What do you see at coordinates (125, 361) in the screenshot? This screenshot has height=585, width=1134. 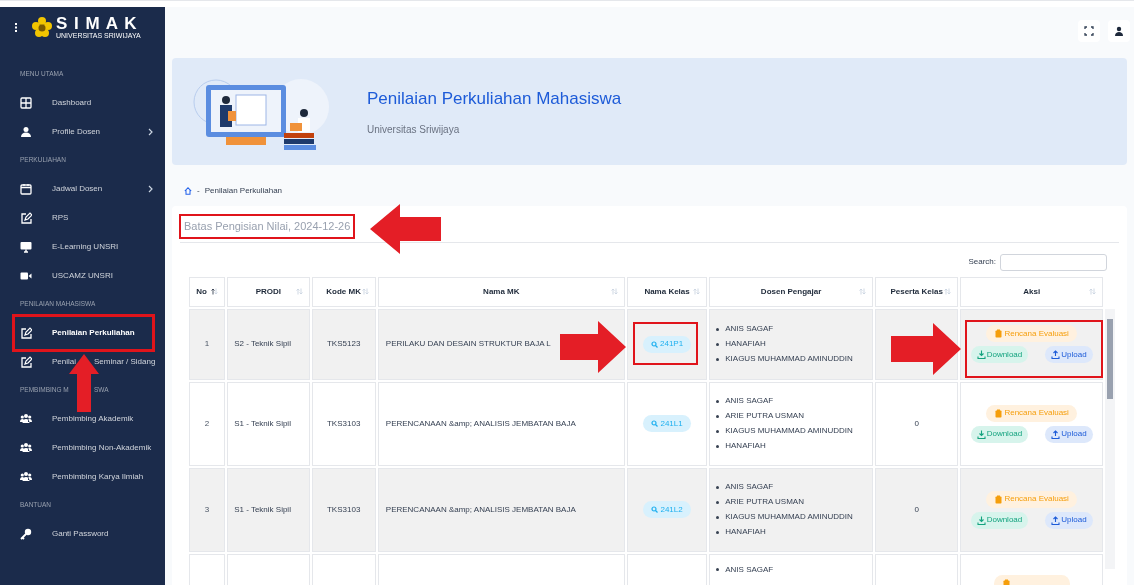 I see `sidebar-item: Seminar / Sidang` at bounding box center [125, 361].